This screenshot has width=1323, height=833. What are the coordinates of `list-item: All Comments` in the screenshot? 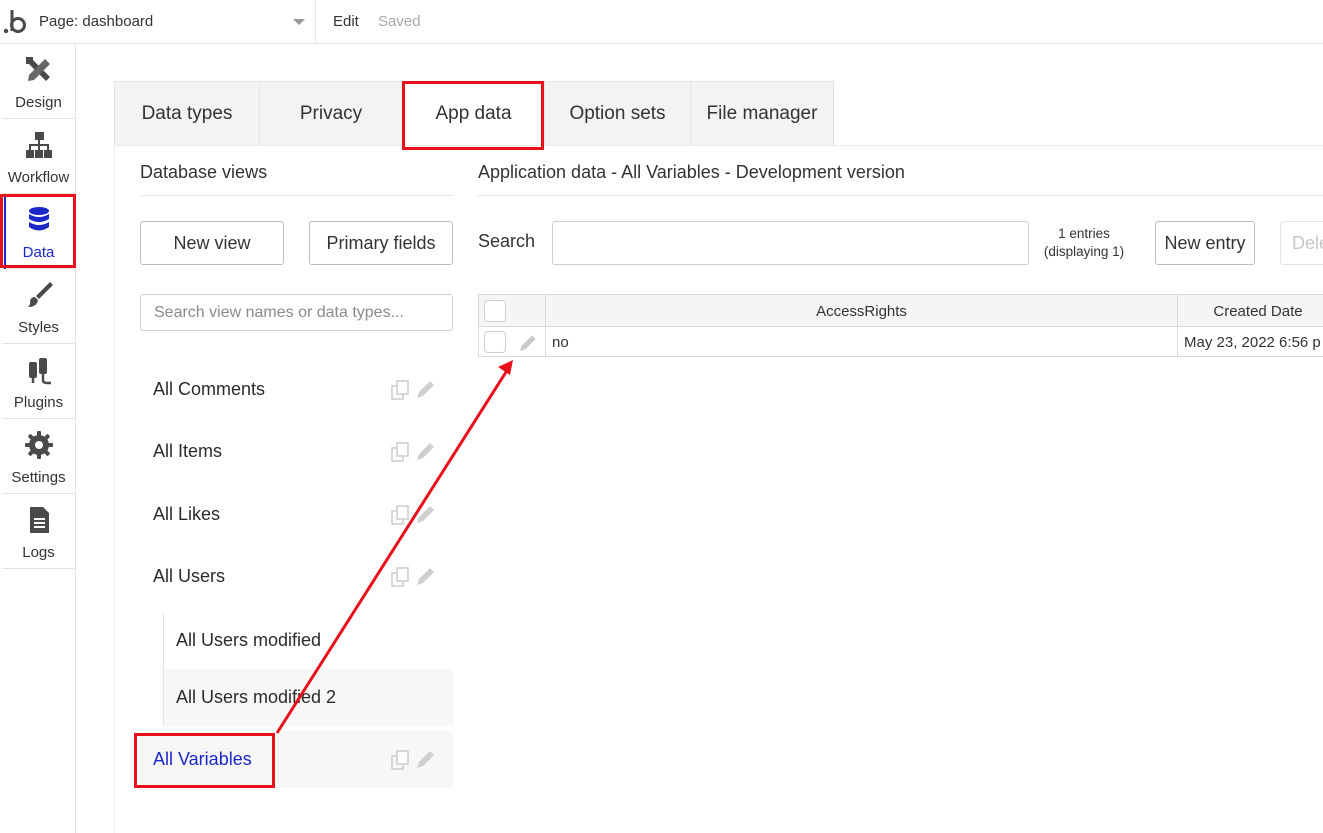 It's located at (296, 389).